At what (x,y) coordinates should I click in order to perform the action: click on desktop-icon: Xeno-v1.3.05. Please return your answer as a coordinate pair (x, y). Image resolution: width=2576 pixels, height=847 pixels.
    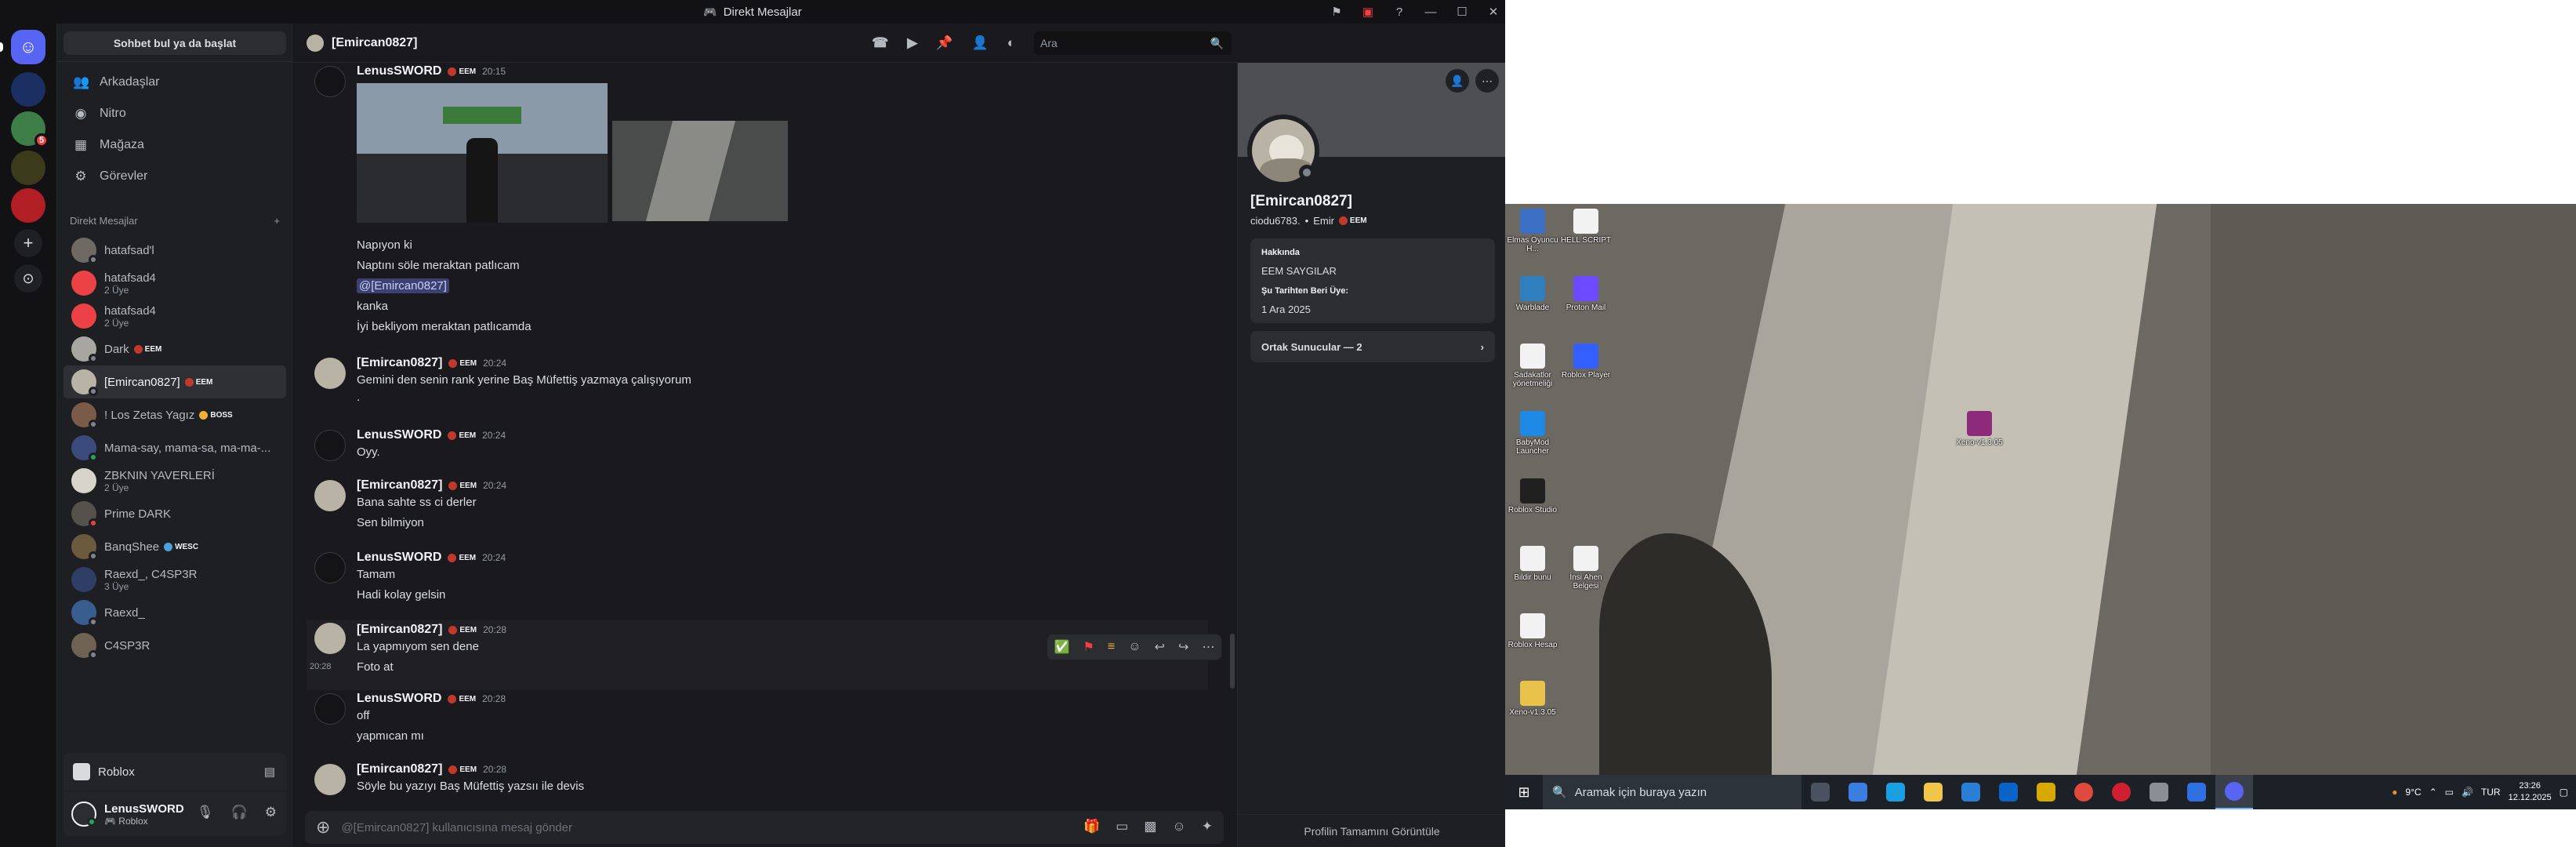
    Looking at the image, I should click on (1980, 429).